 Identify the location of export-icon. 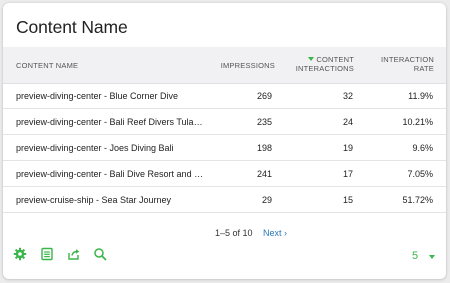
(74, 254).